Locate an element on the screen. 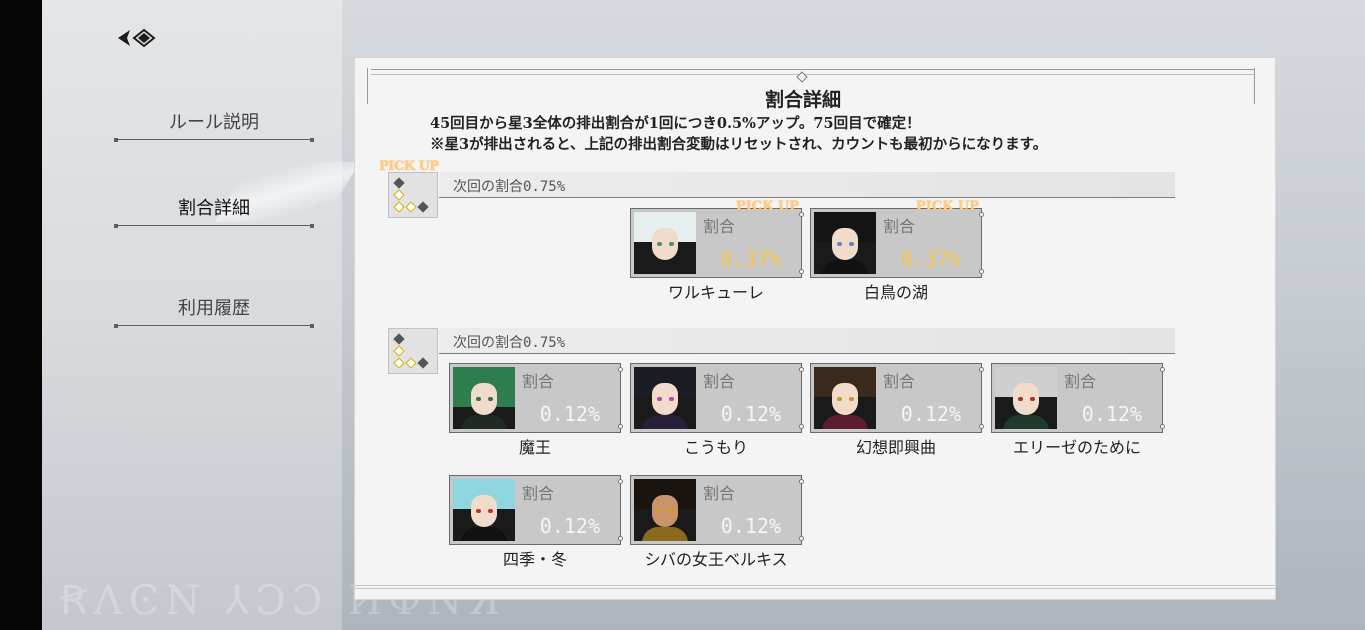 The image size is (1365, 630). character-card-swan-lake: 割合 0.37% PICK UP is located at coordinates (897, 238).